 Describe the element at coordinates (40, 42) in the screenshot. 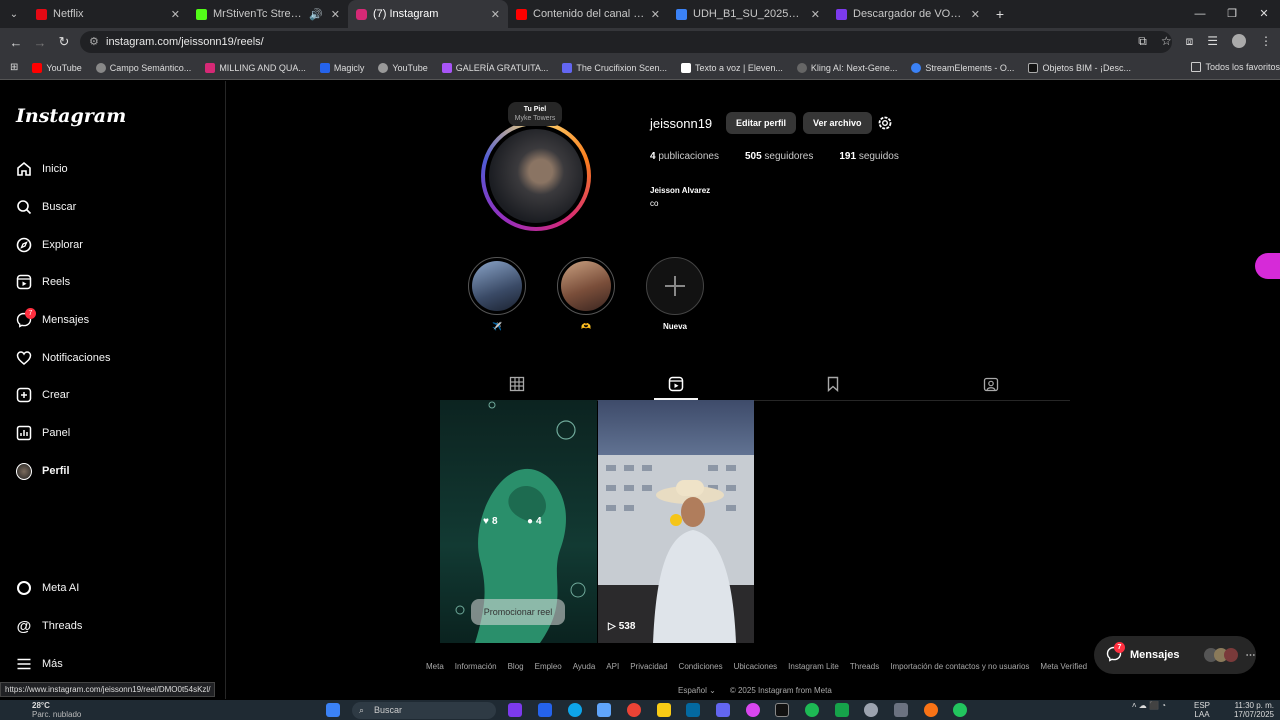

I see `forward-arrow-icon: →` at that location.